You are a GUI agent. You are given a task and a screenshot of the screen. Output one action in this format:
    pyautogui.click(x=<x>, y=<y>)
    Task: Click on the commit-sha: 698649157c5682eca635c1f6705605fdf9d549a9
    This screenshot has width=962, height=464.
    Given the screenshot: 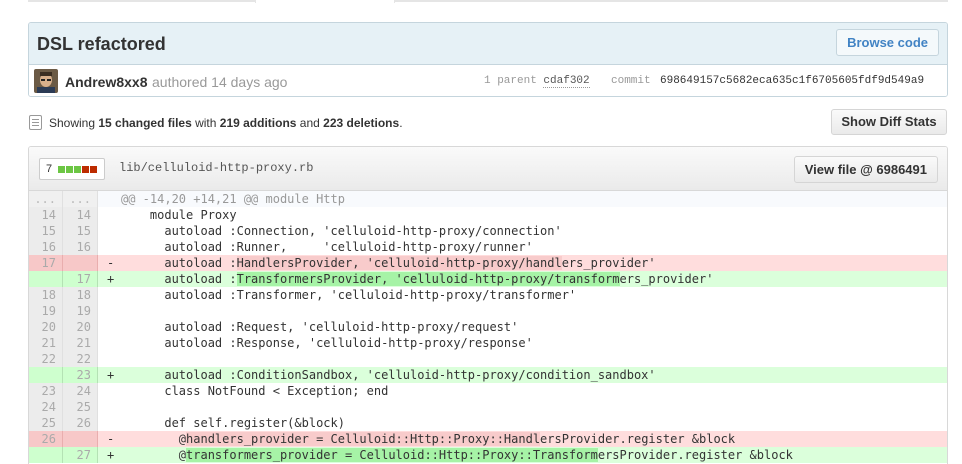 What is the action you would take?
    pyautogui.click(x=792, y=81)
    